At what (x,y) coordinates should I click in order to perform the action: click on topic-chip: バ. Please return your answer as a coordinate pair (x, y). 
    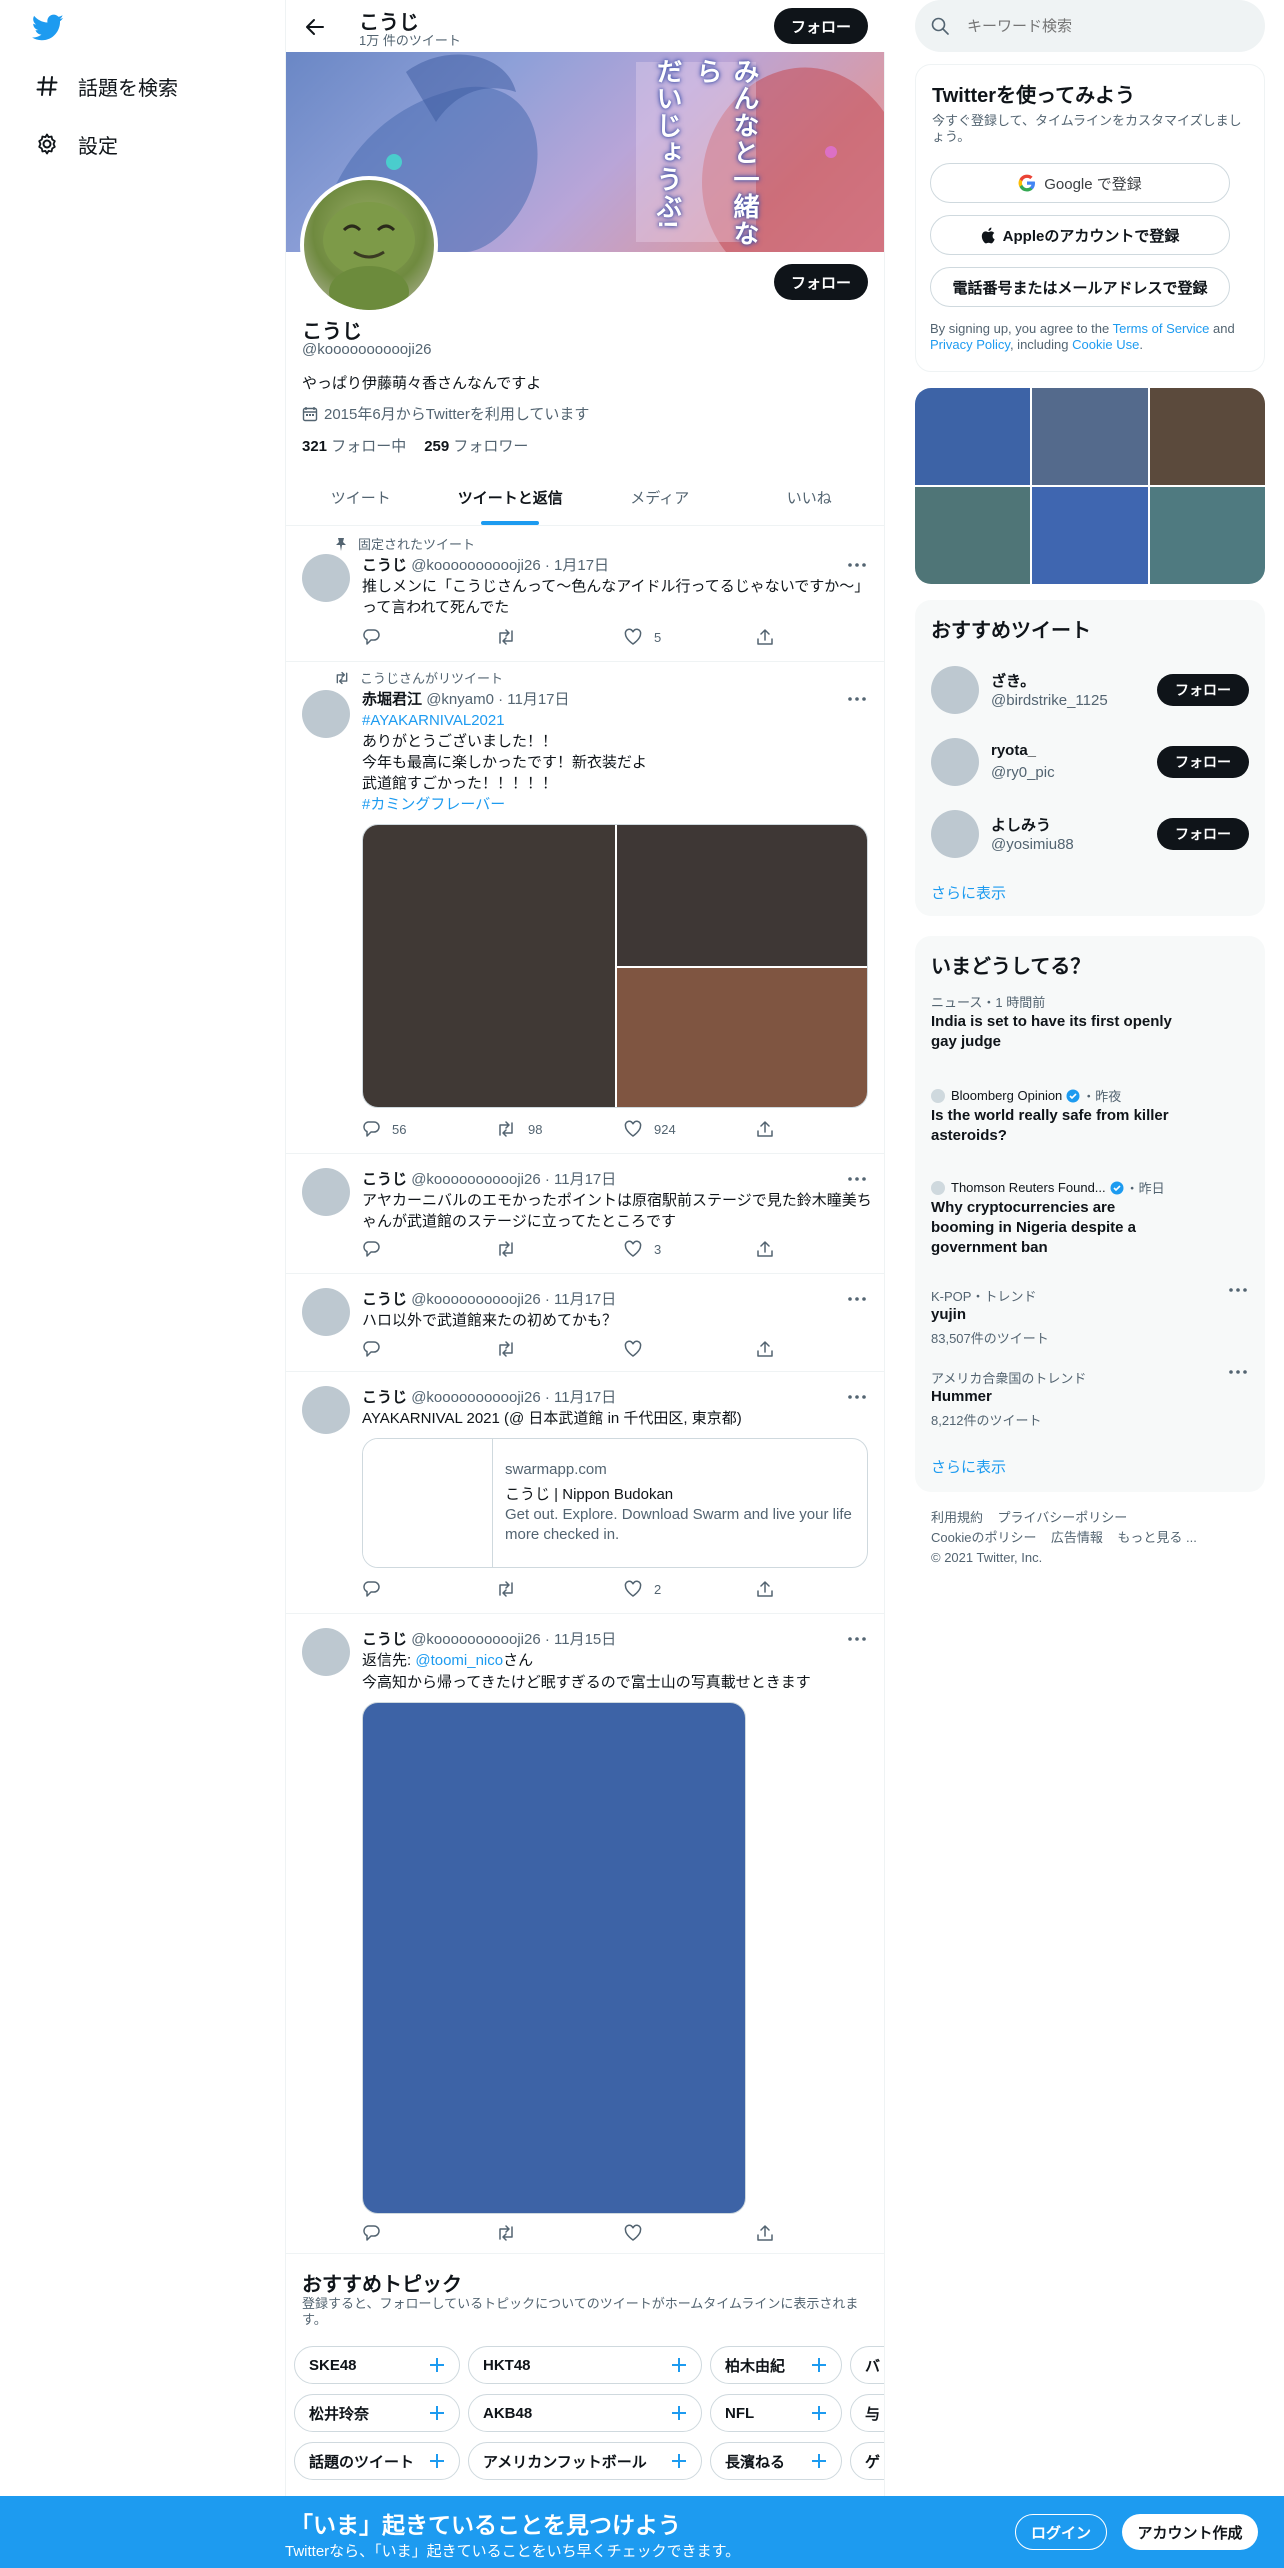
    Looking at the image, I should click on (867, 2365).